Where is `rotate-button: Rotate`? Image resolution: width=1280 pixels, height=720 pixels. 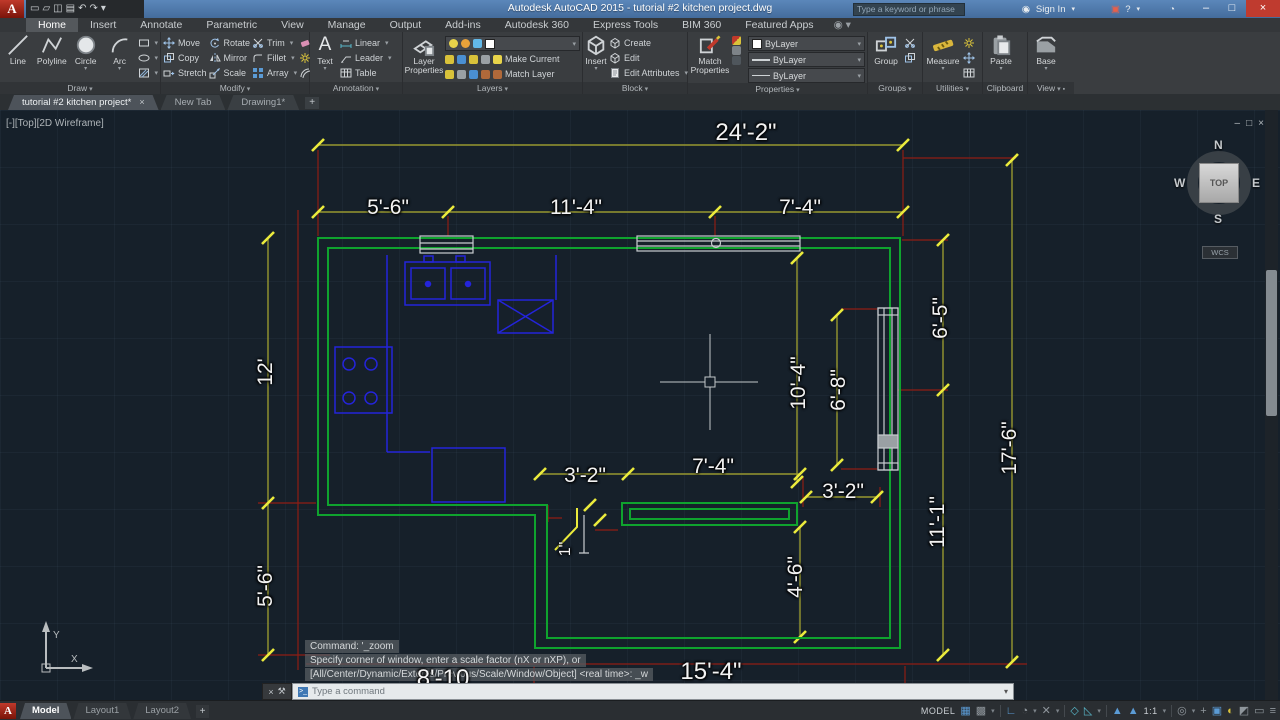 rotate-button: Rotate is located at coordinates (229, 43).